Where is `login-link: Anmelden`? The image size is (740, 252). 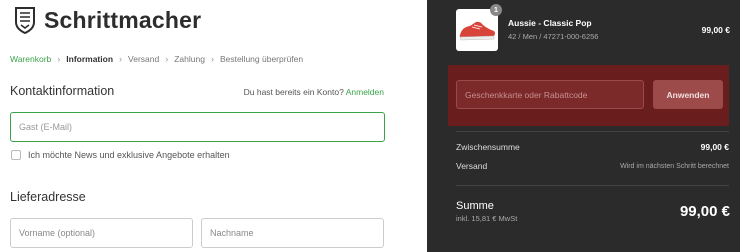 login-link: Anmelden is located at coordinates (365, 92).